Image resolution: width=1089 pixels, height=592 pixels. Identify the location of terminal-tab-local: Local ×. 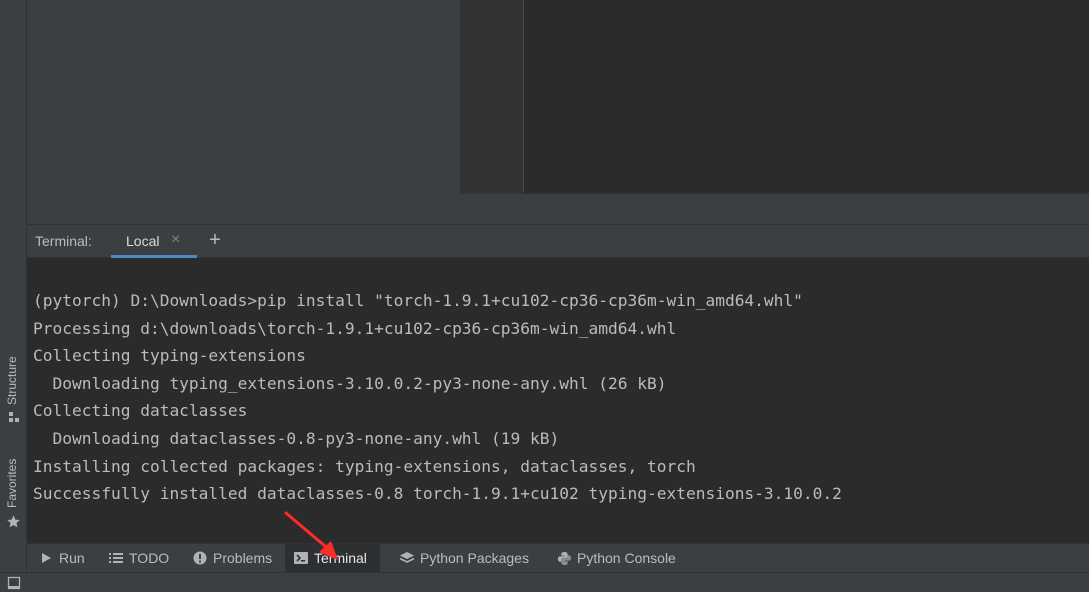
(154, 241).